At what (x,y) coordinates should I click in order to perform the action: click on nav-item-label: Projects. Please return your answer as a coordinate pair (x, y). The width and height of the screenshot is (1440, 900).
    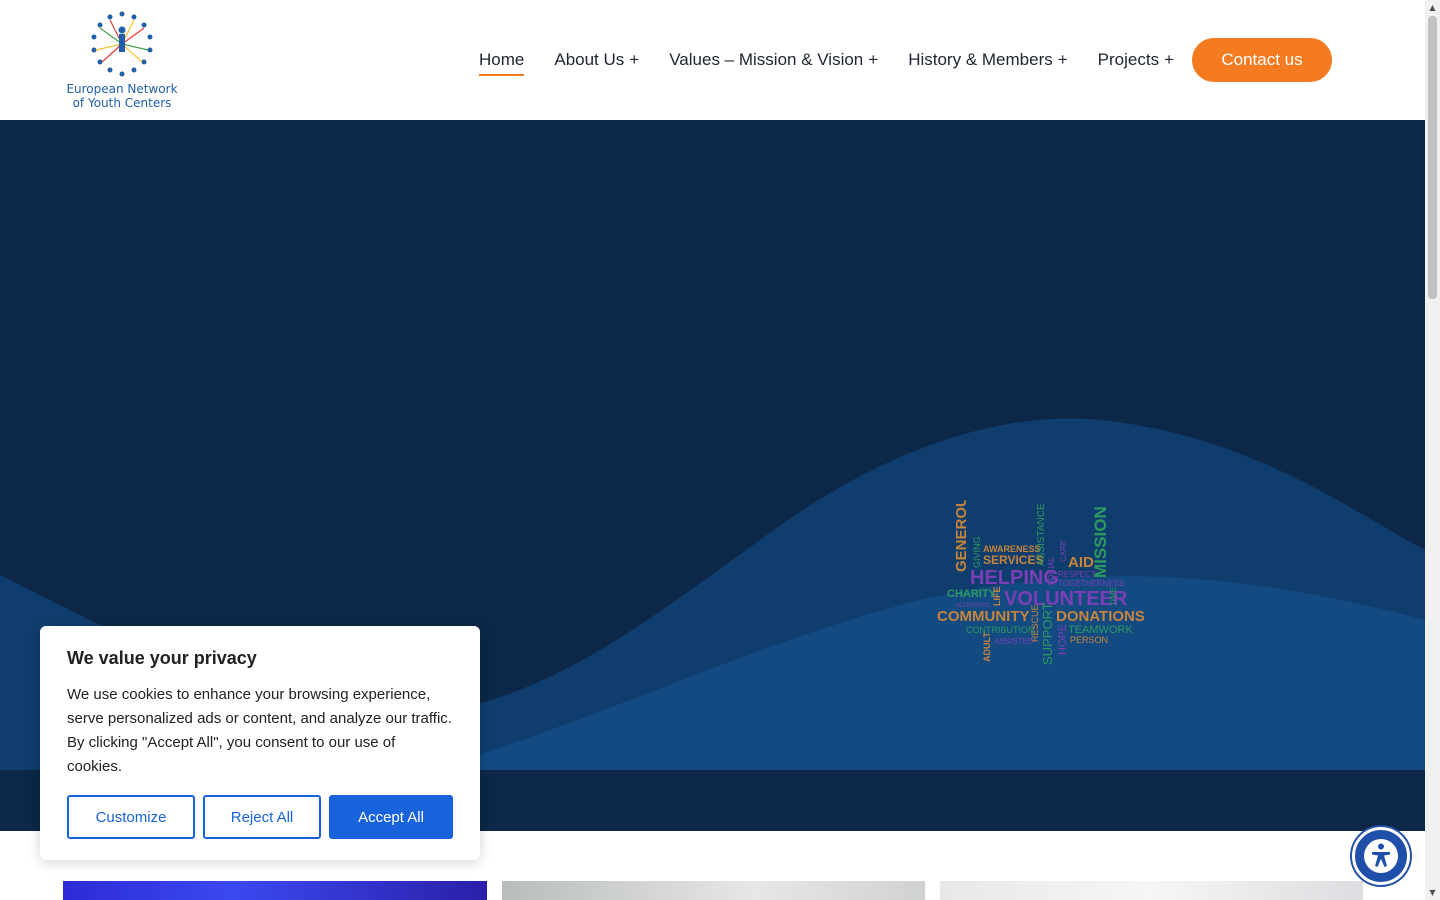
    Looking at the image, I should click on (1128, 59).